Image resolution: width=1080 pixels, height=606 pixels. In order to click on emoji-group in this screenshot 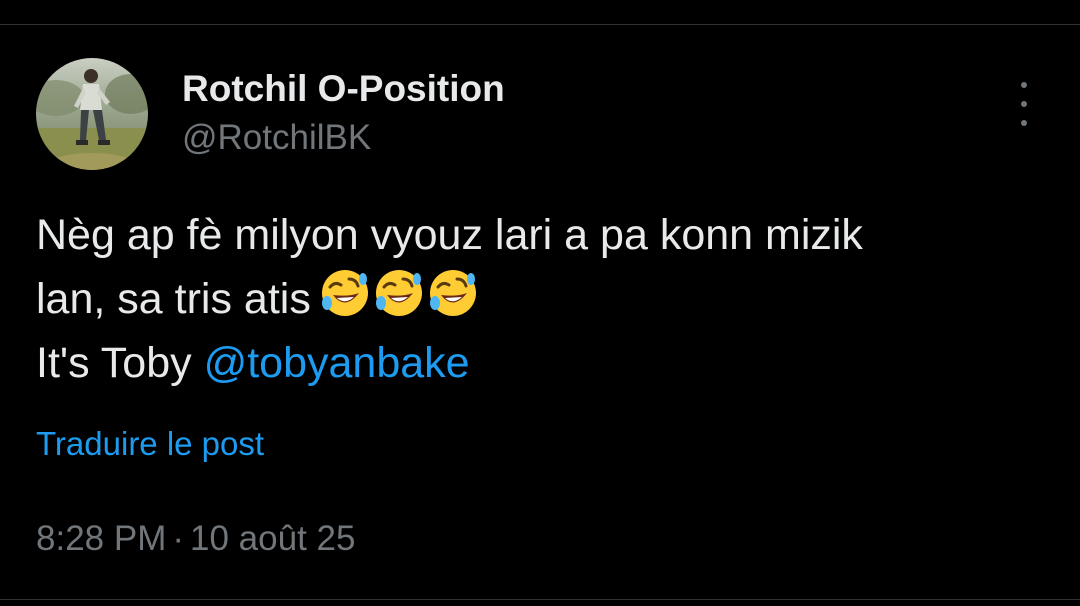, I will do `click(399, 293)`.